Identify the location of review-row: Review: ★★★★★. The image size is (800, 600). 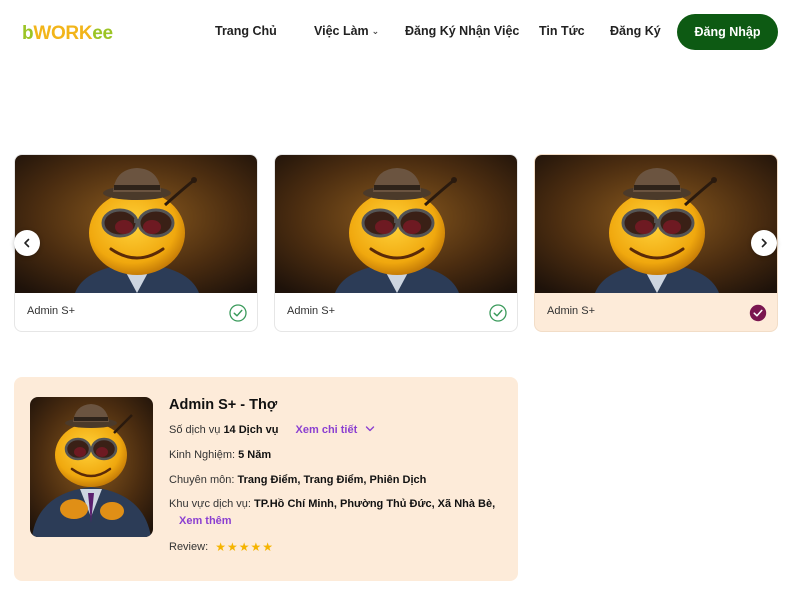
(221, 547).